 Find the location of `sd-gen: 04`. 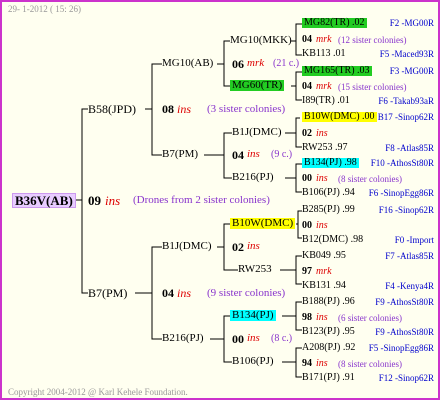

sd-gen: 04 is located at coordinates (238, 155).